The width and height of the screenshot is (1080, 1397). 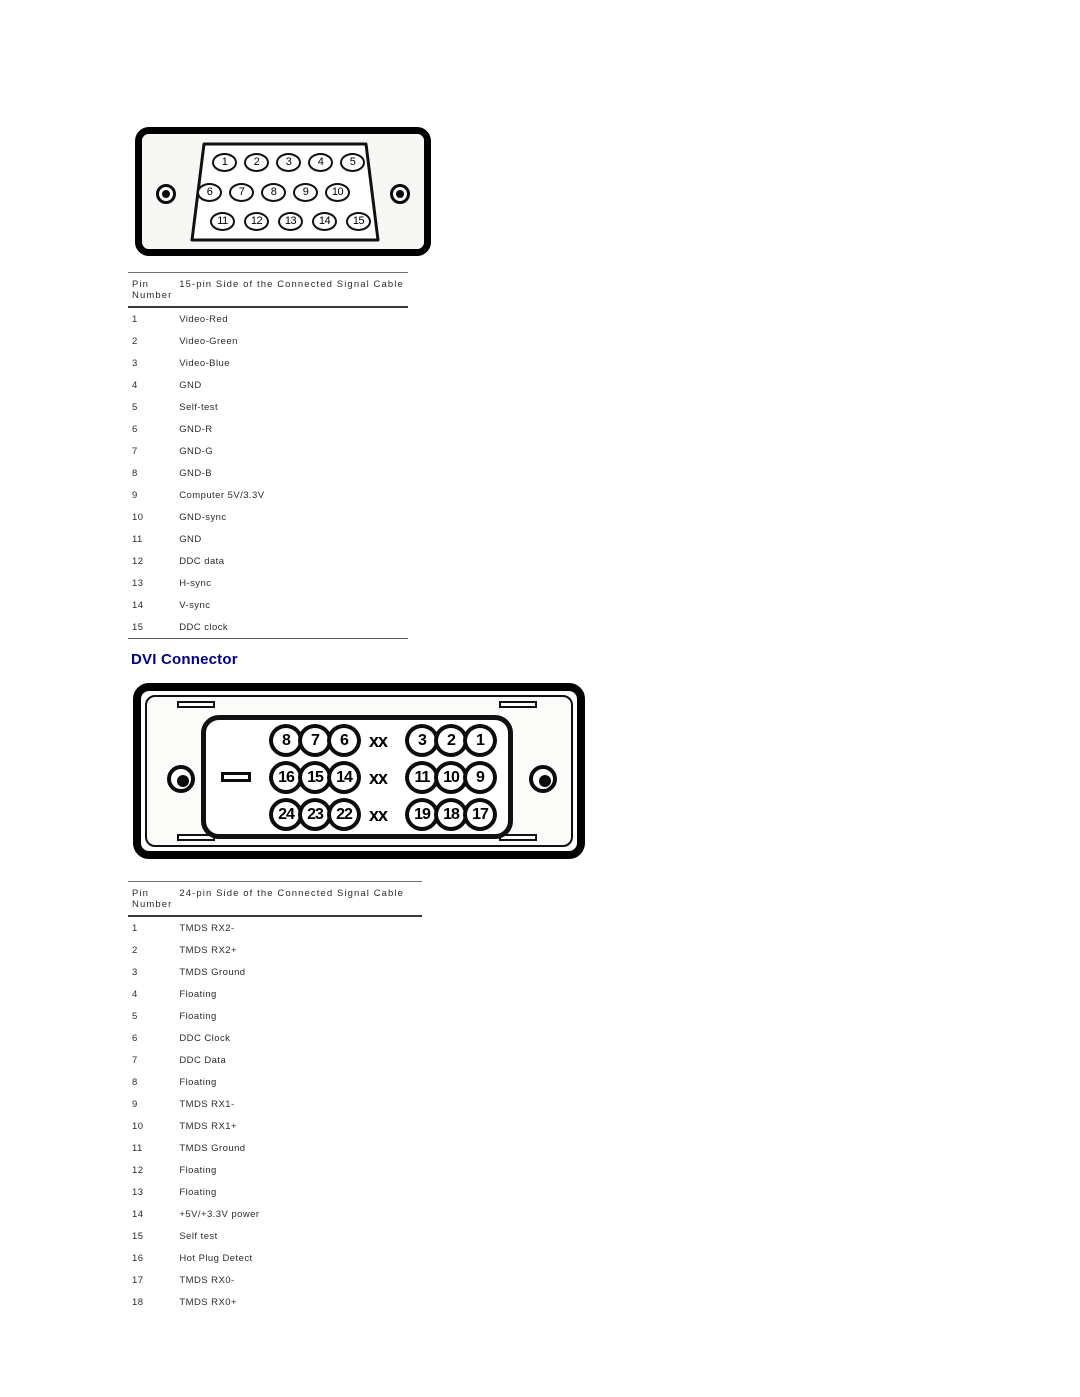 I want to click on dvi-row-pin: 8, so click(x=135, y=1082).